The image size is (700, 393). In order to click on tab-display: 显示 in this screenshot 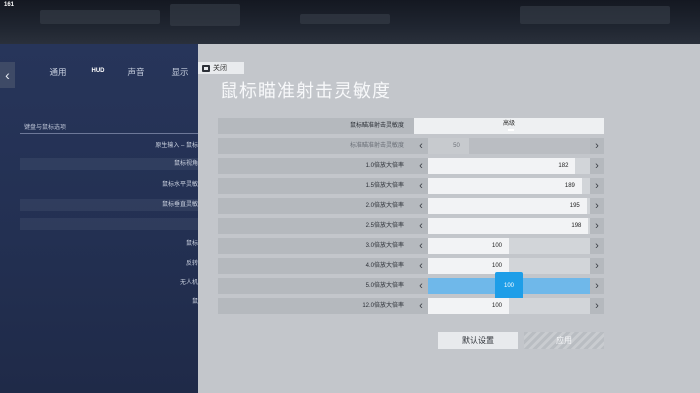, I will do `click(180, 72)`.